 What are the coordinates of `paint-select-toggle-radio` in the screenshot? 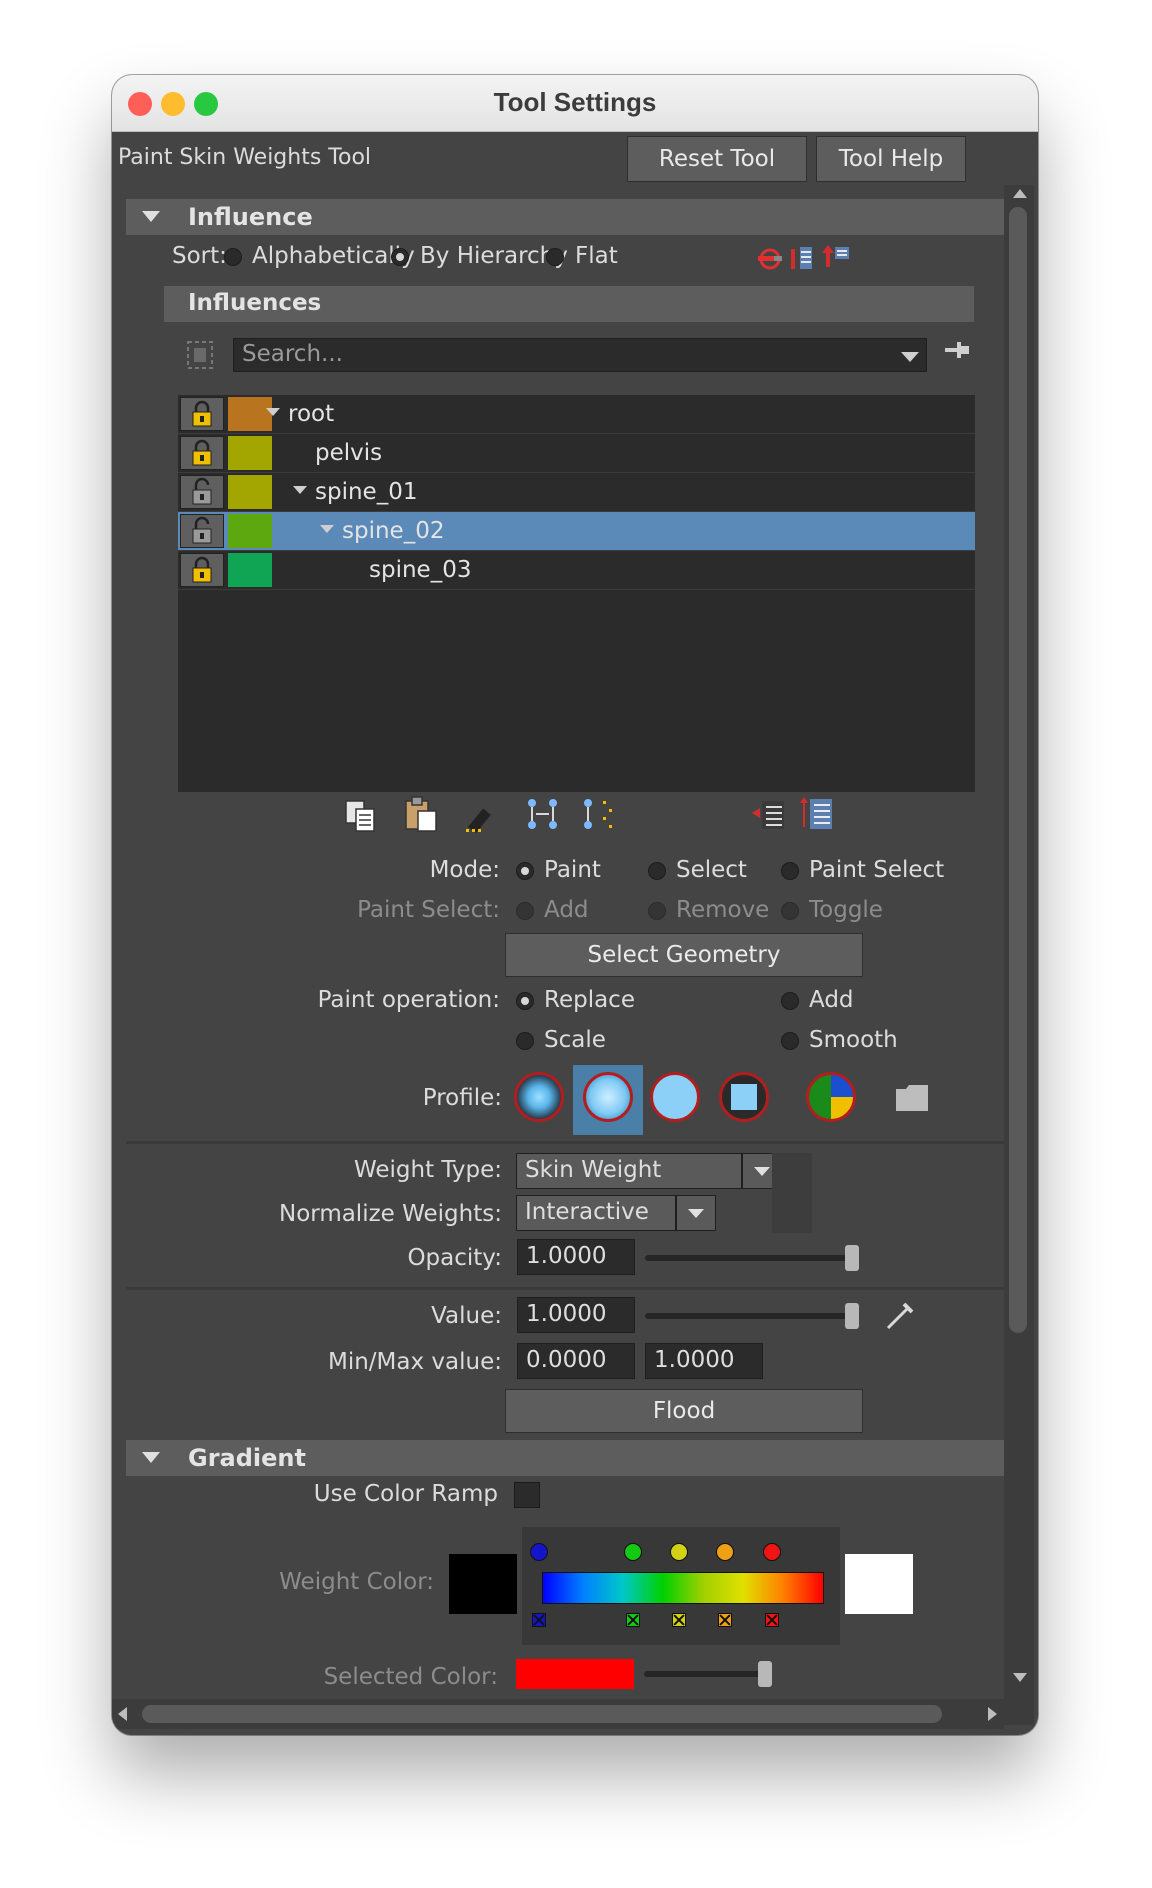 It's located at (790, 911).